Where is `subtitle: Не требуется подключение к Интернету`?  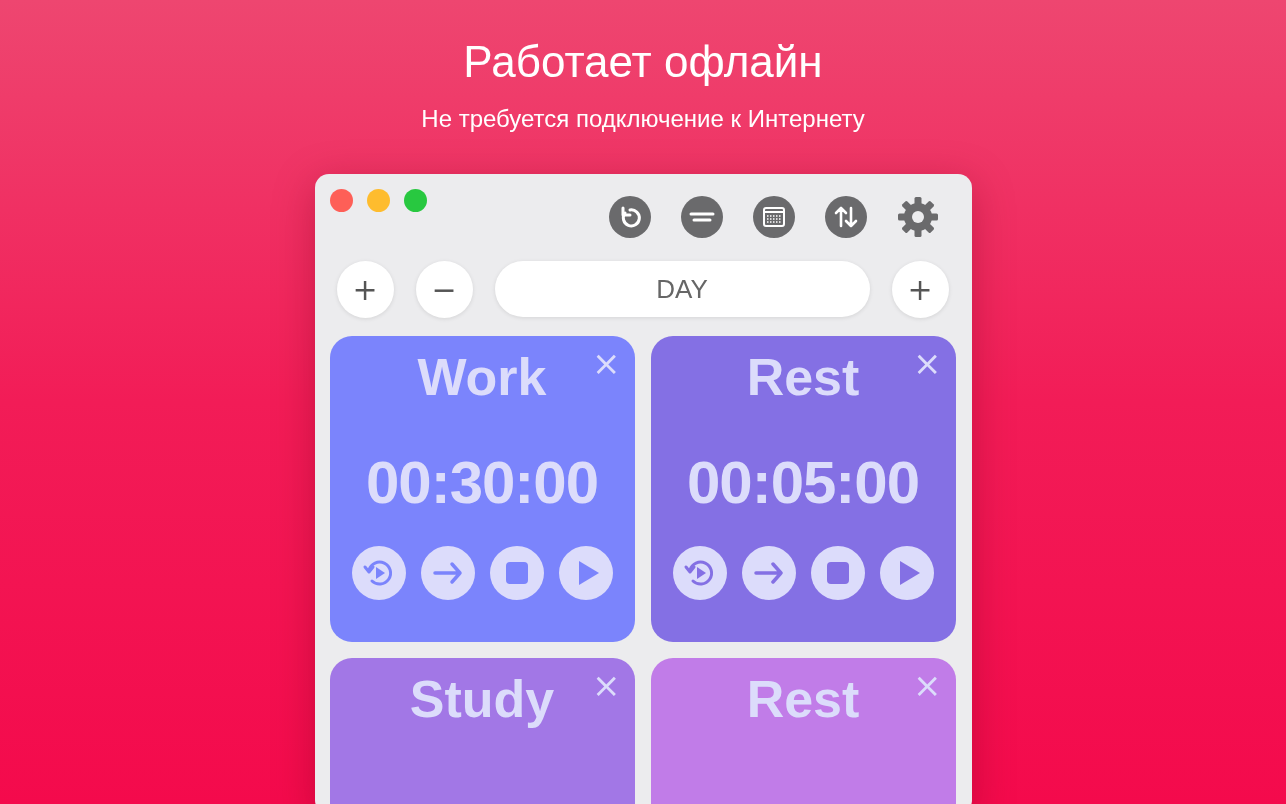 subtitle: Не требуется подключение к Интернету is located at coordinates (643, 119).